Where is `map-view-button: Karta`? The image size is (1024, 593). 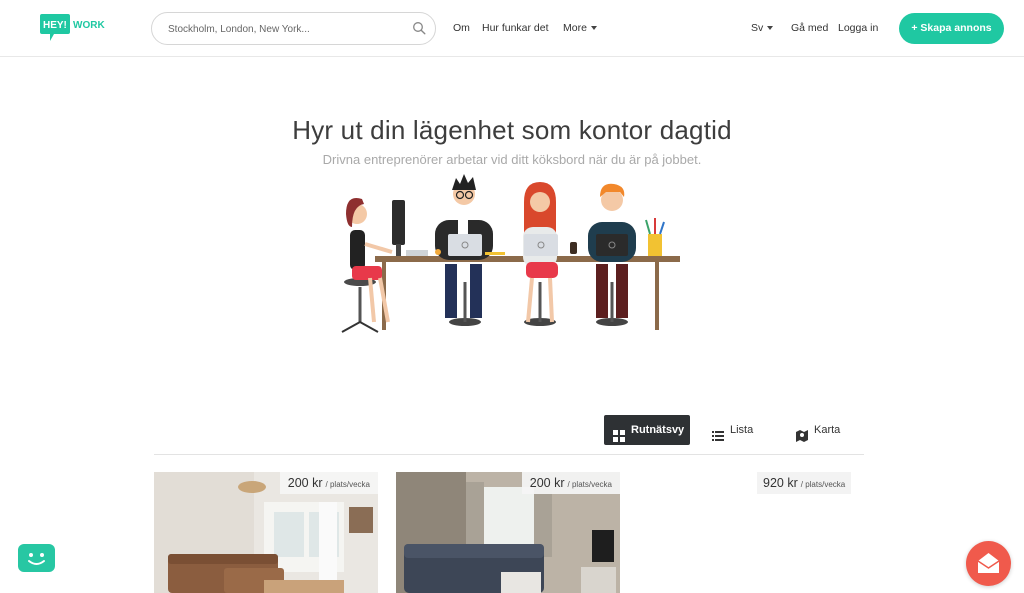
map-view-button: Karta is located at coordinates (823, 430).